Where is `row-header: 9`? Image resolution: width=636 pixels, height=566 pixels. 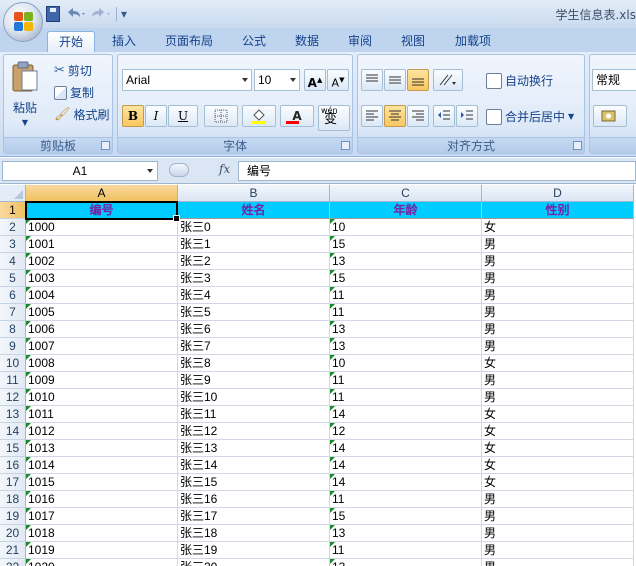
row-header: 9 is located at coordinates (13, 346).